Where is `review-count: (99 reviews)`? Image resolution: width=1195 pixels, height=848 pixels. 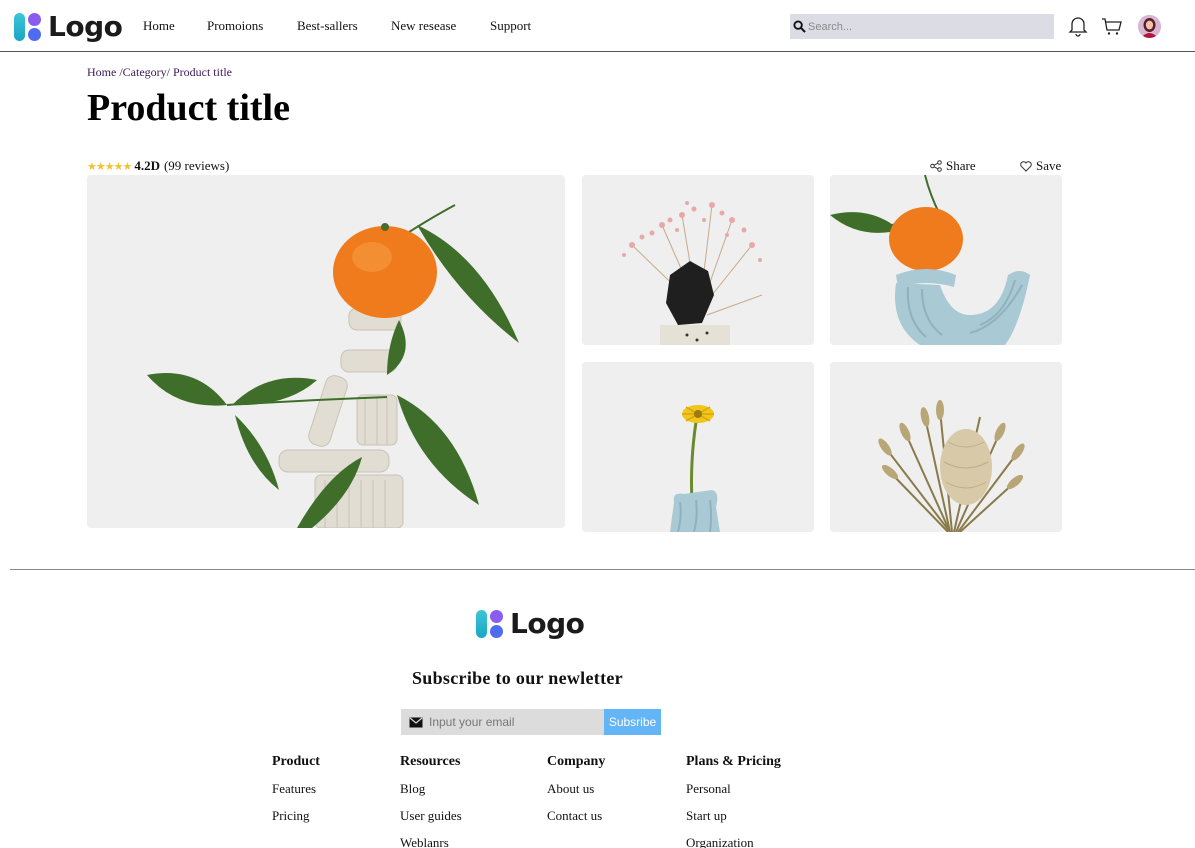
review-count: (99 reviews) is located at coordinates (196, 166).